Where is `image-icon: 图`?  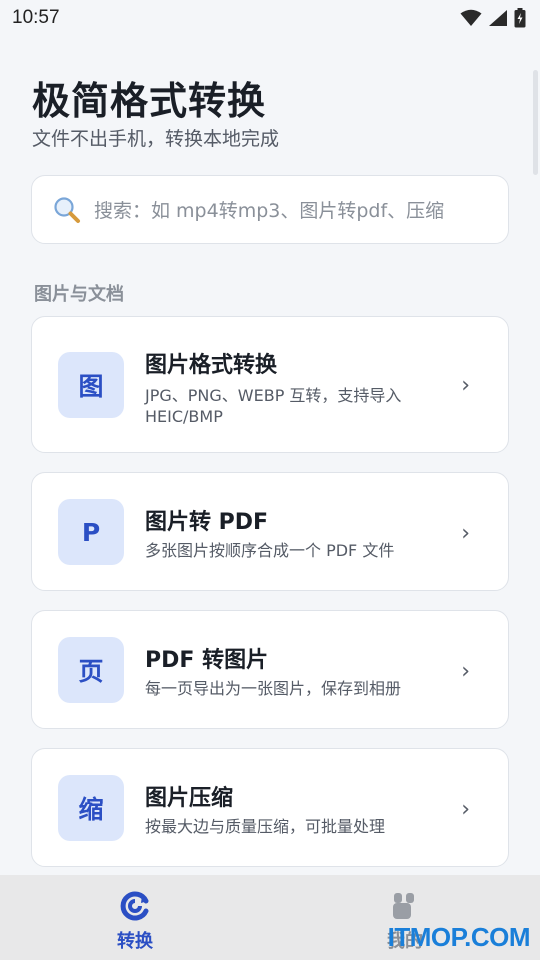 image-icon: 图 is located at coordinates (91, 385).